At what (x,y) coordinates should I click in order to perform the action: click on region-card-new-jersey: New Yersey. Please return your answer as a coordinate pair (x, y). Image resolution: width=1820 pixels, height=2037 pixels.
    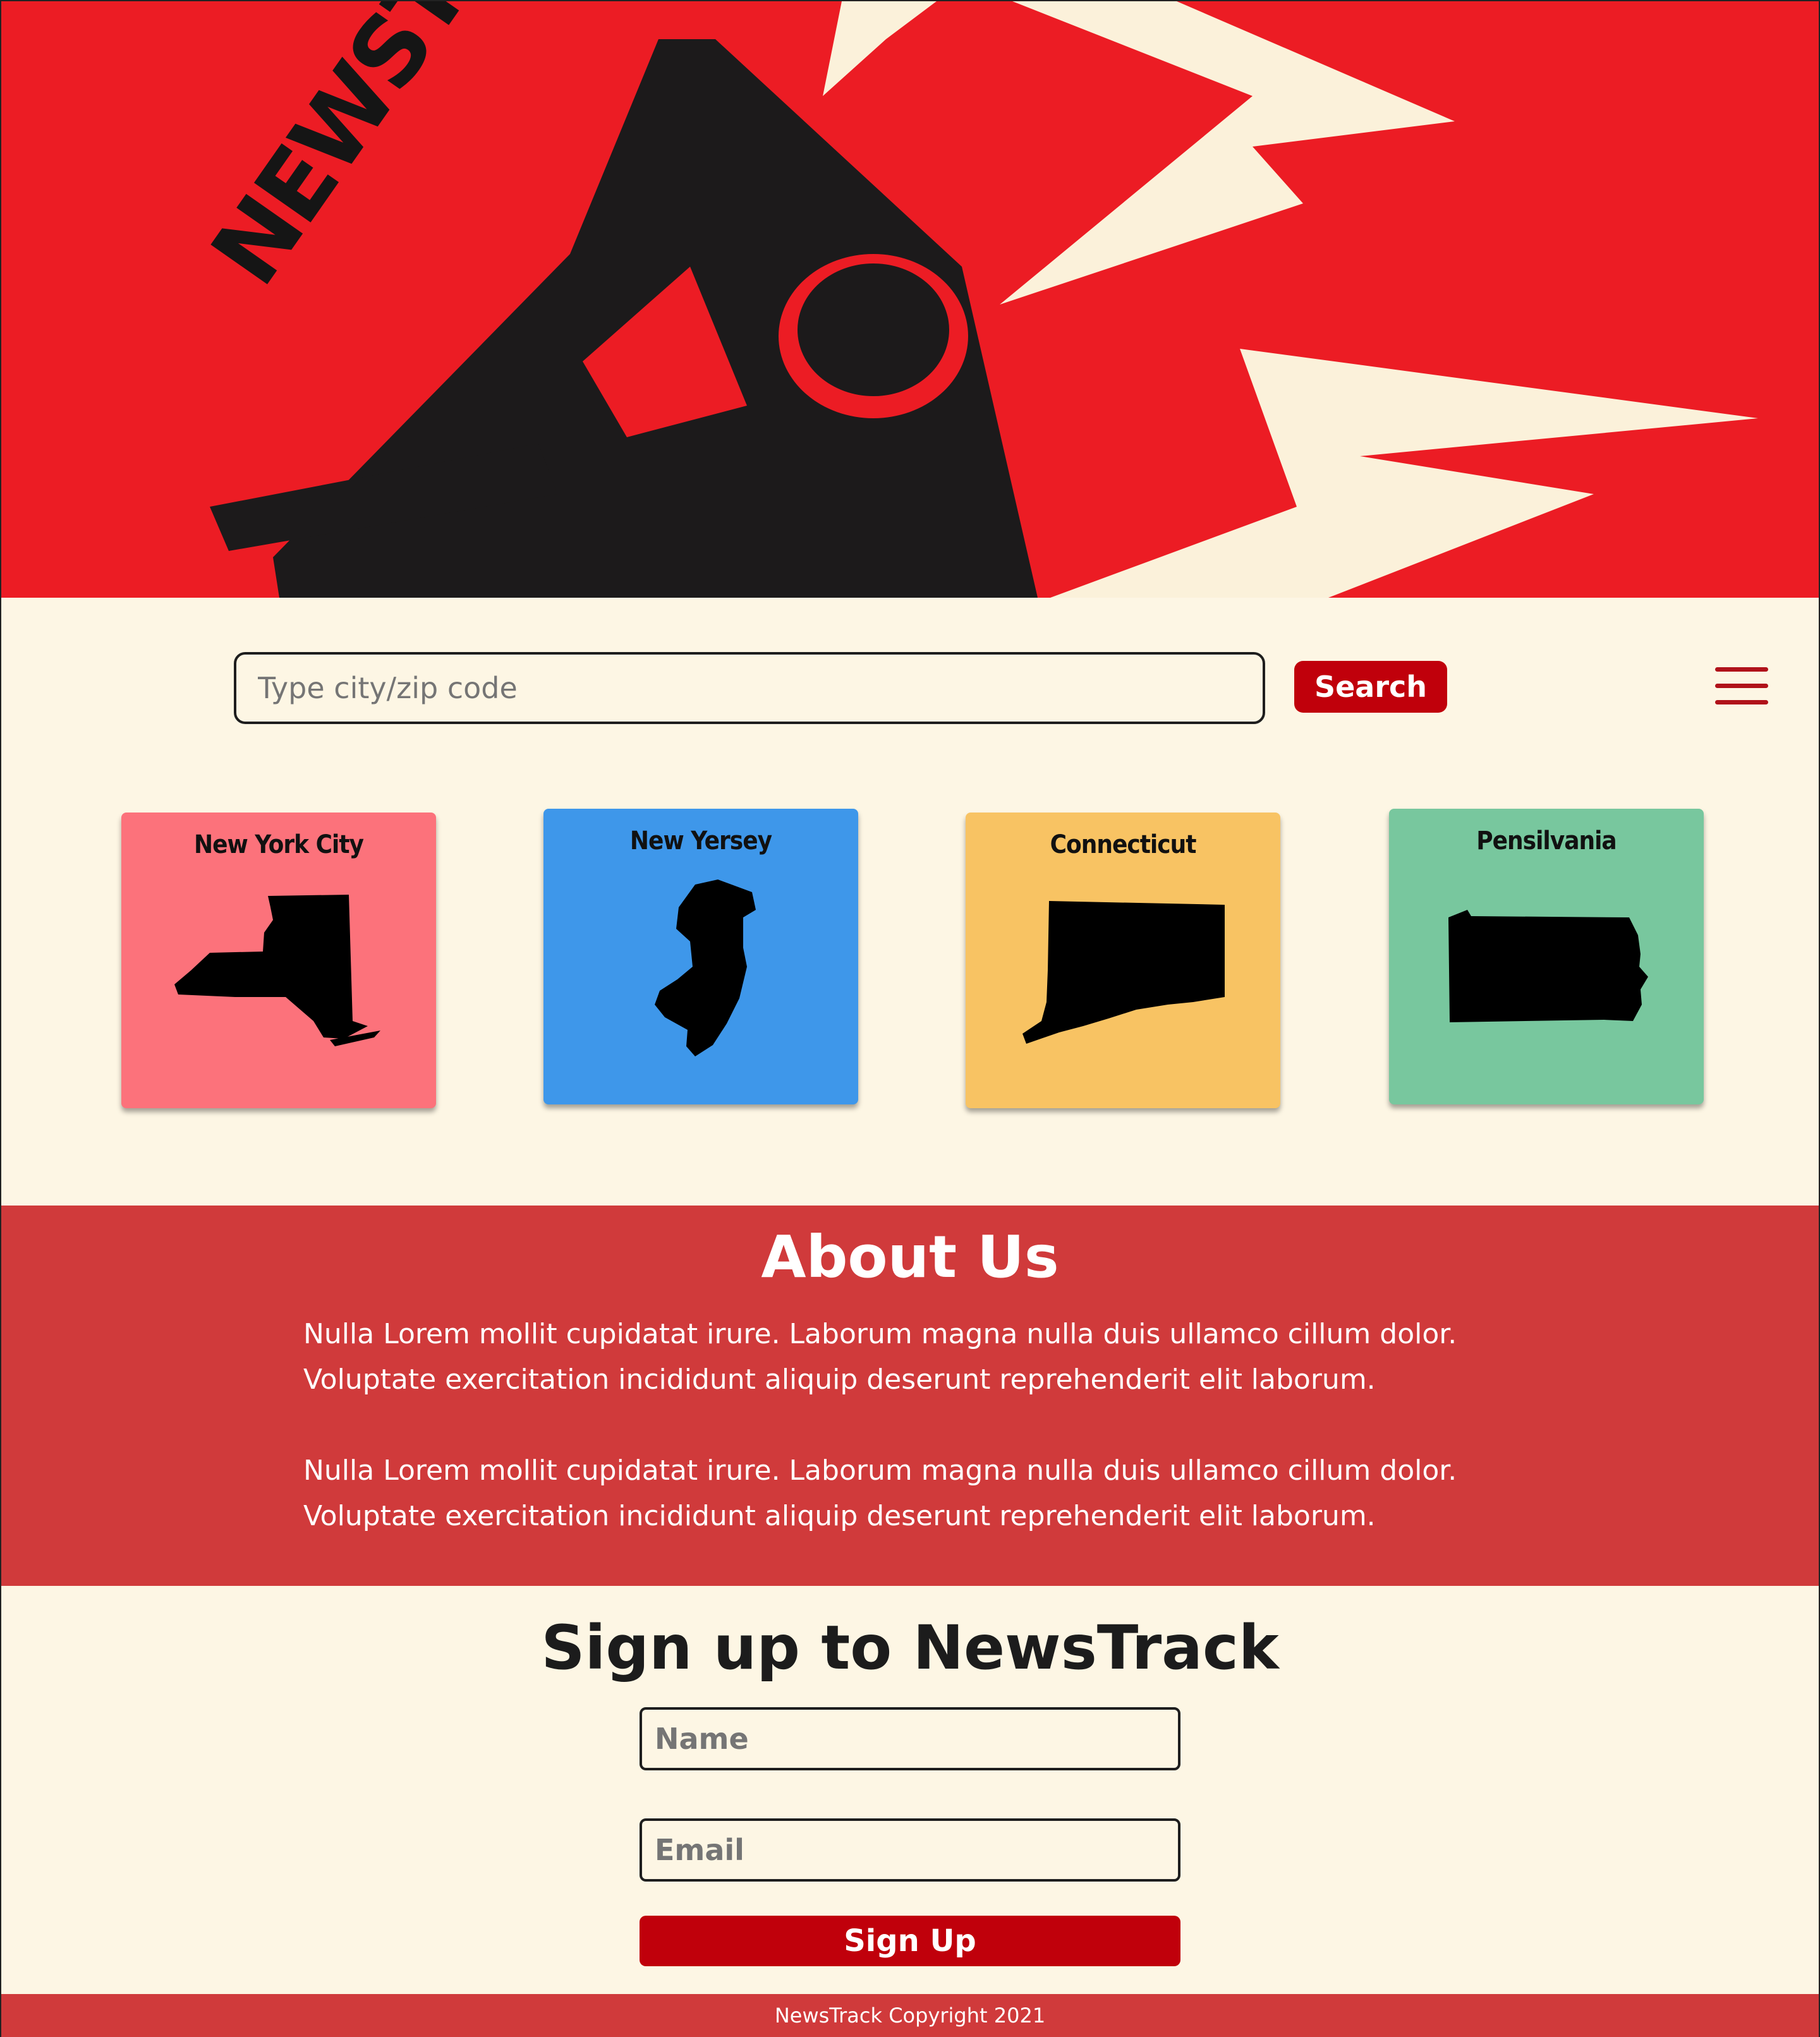
    Looking at the image, I should click on (700, 956).